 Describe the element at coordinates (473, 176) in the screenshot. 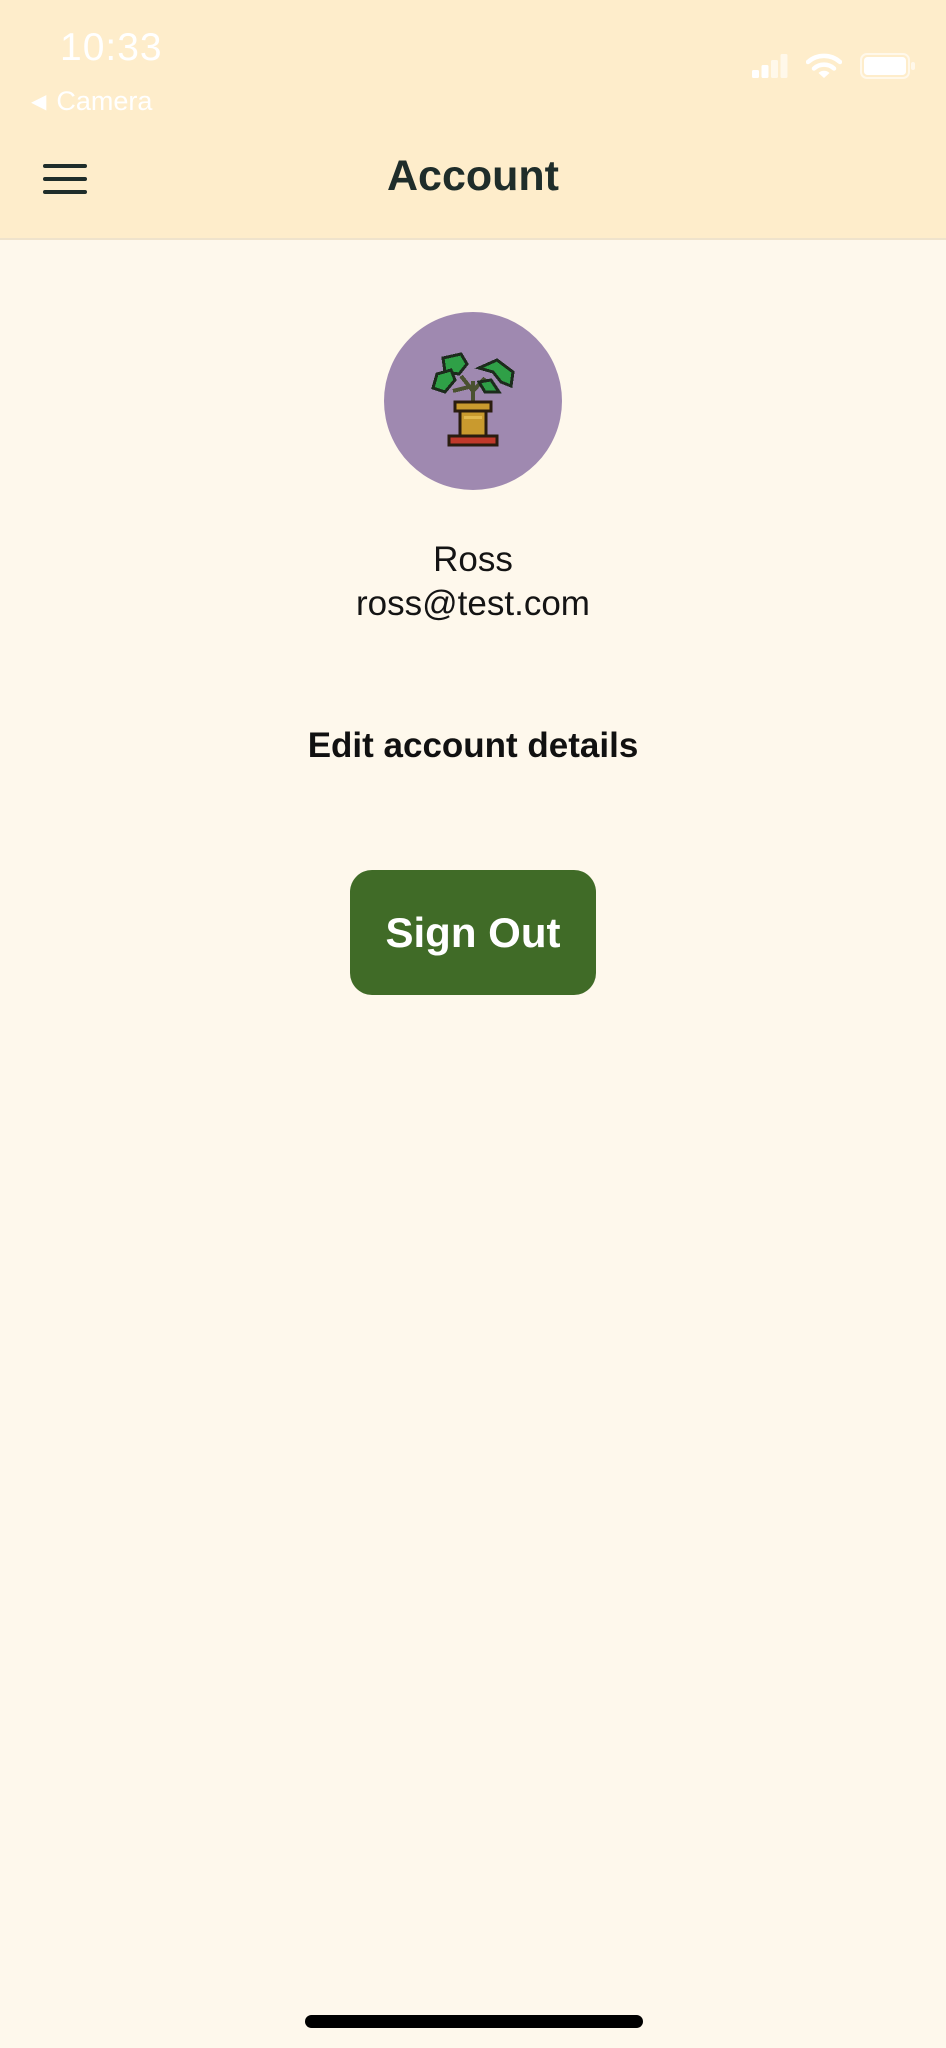

I see `page-title: Account` at that location.